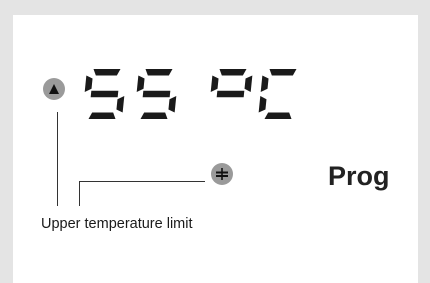  I want to click on annotation-caption: Upper temperature limit, so click(117, 224).